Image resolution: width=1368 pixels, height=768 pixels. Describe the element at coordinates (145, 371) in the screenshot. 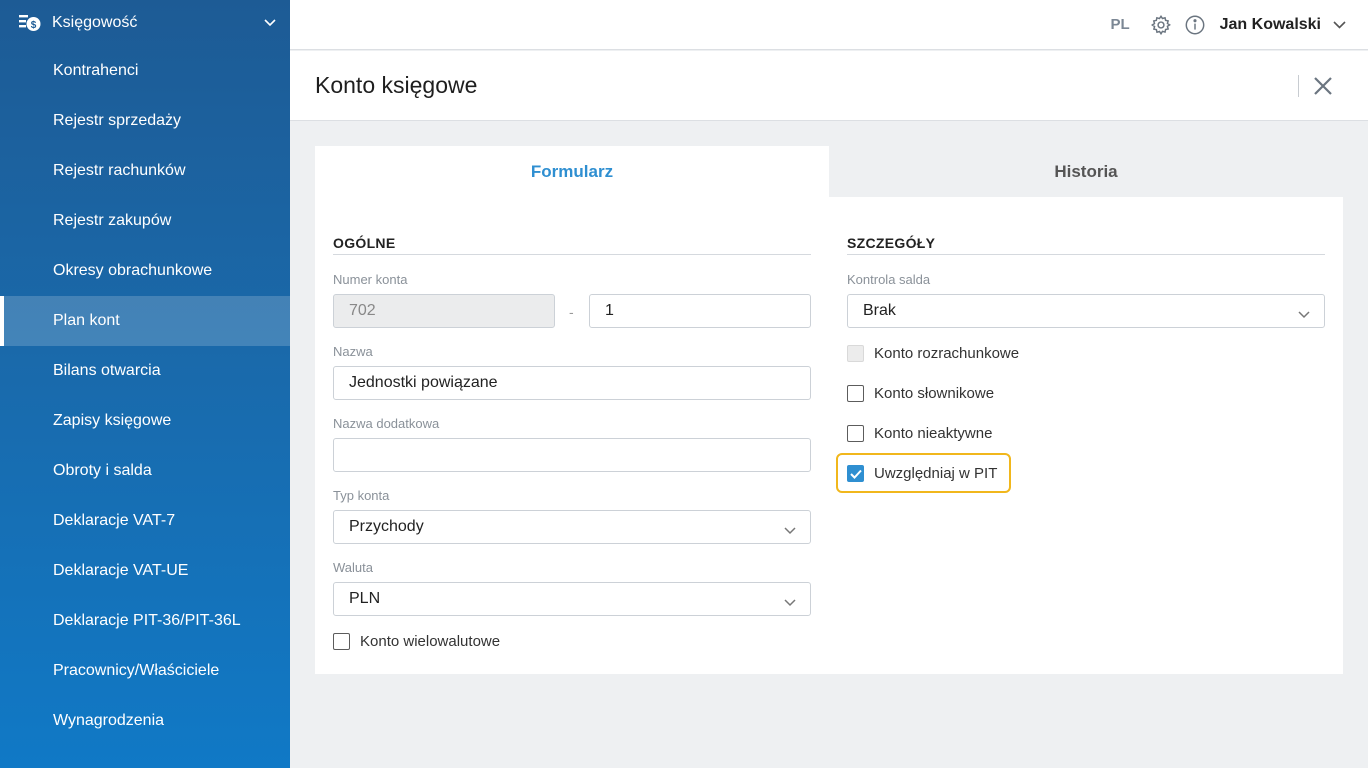

I see `sidebar-item-bilans-otwarcia: Bilans otwarcia` at that location.